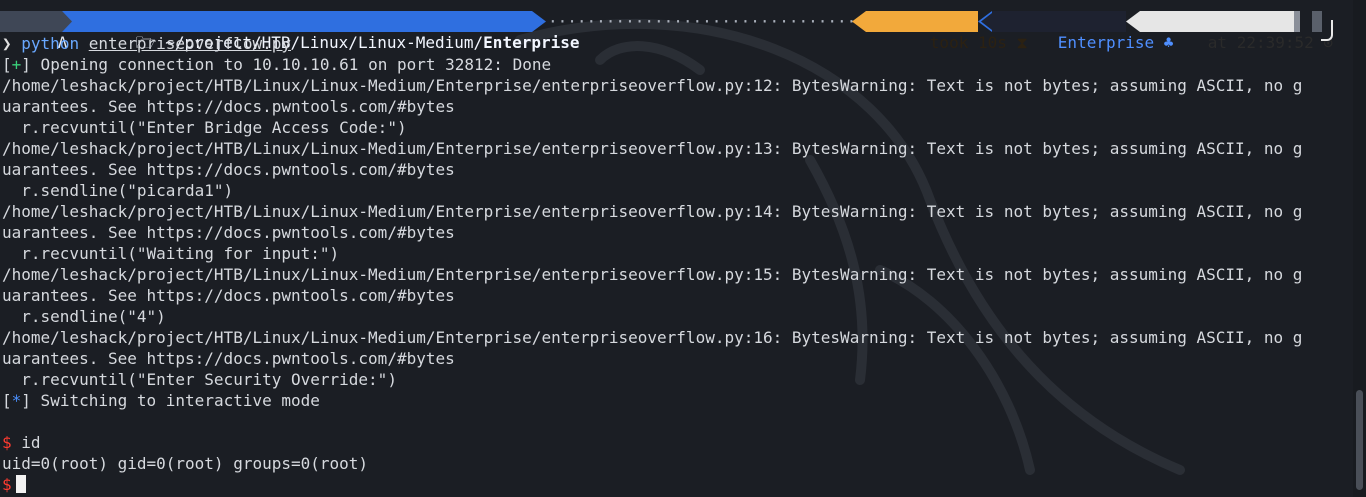 The height and width of the screenshot is (497, 1366). What do you see at coordinates (531, 42) in the screenshot?
I see `dir-current: Enterprise` at bounding box center [531, 42].